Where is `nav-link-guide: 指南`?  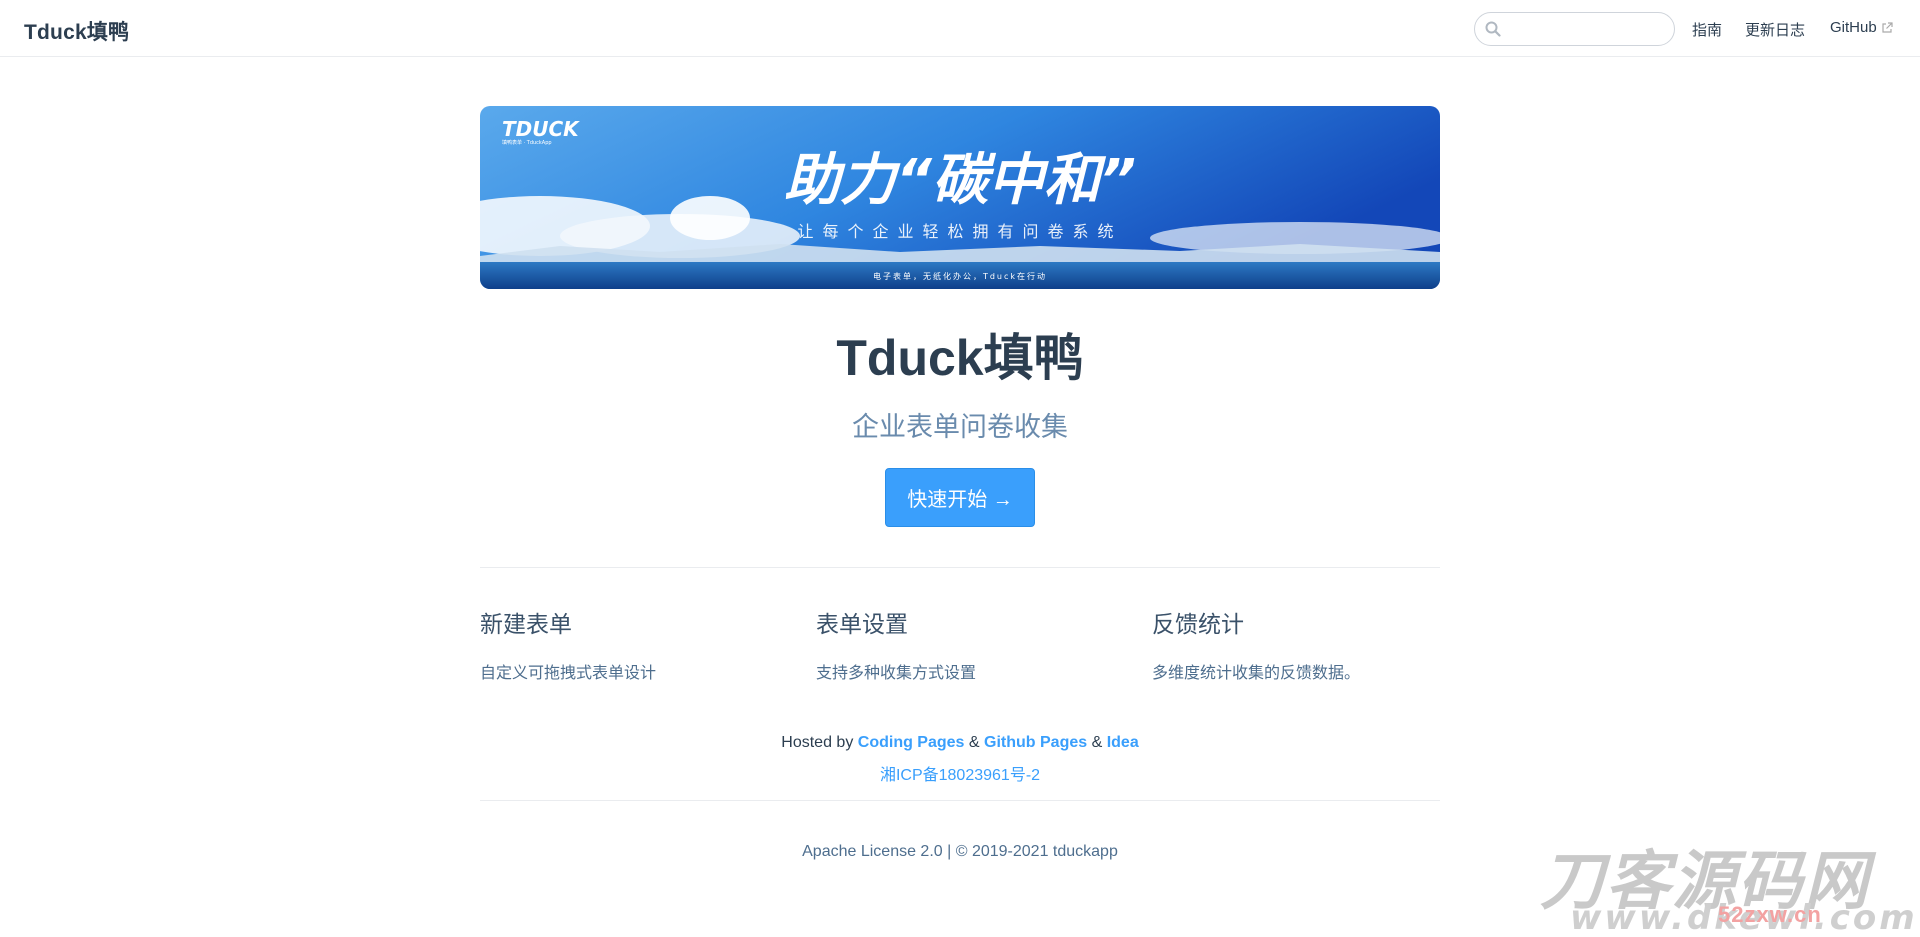
nav-link-guide: 指南 is located at coordinates (1707, 29).